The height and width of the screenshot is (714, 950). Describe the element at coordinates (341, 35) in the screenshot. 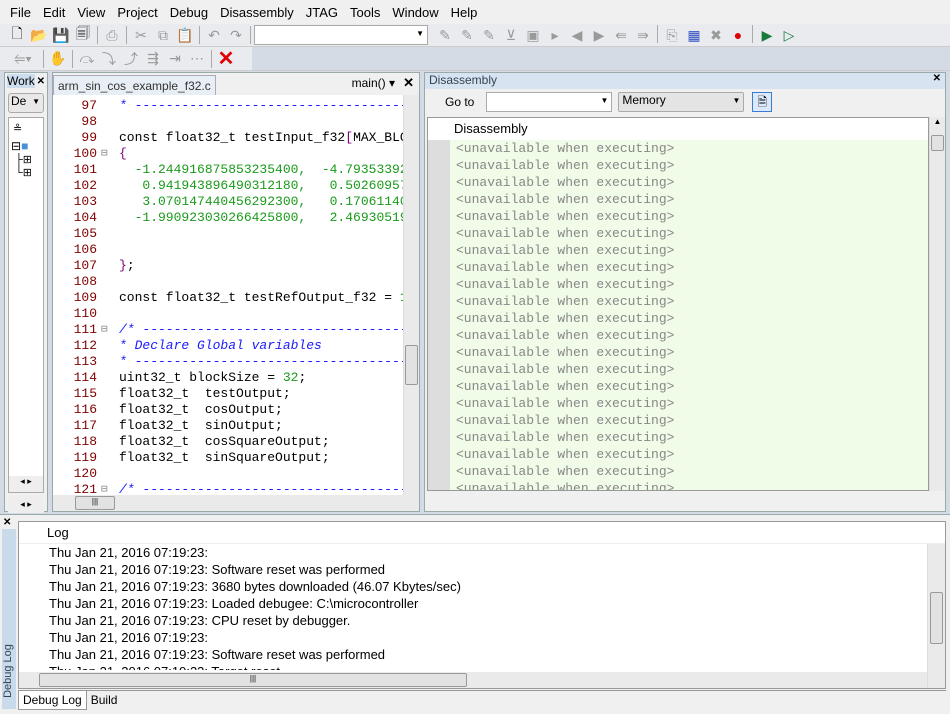

I see `find-combo` at that location.